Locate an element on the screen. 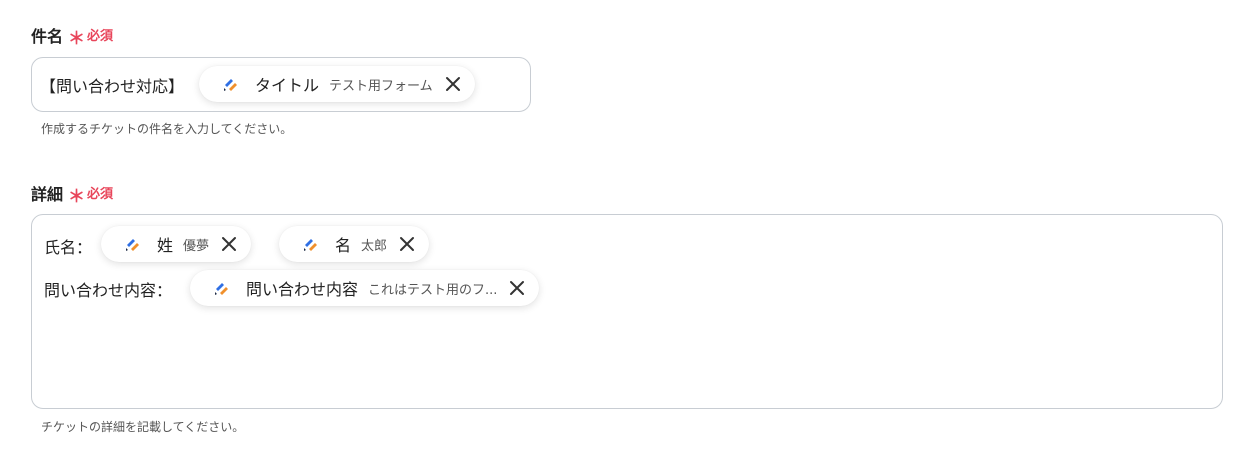  subject-hint: 作成するチケットの件名を入力してください。 is located at coordinates (167, 129).